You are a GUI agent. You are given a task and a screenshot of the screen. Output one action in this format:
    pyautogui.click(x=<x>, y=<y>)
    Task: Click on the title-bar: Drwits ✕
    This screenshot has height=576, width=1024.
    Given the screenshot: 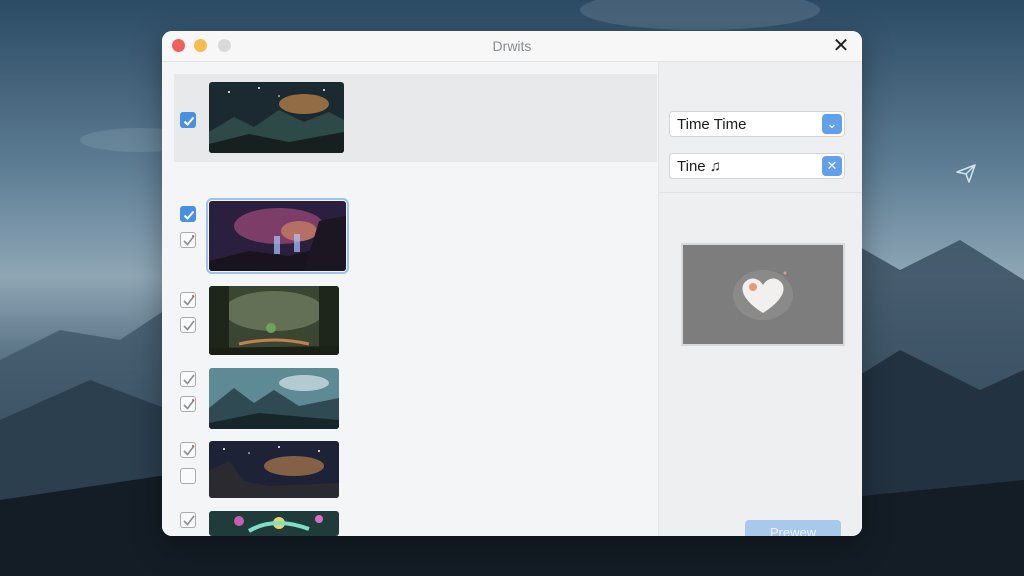 What is the action you would take?
    pyautogui.click(x=512, y=46)
    